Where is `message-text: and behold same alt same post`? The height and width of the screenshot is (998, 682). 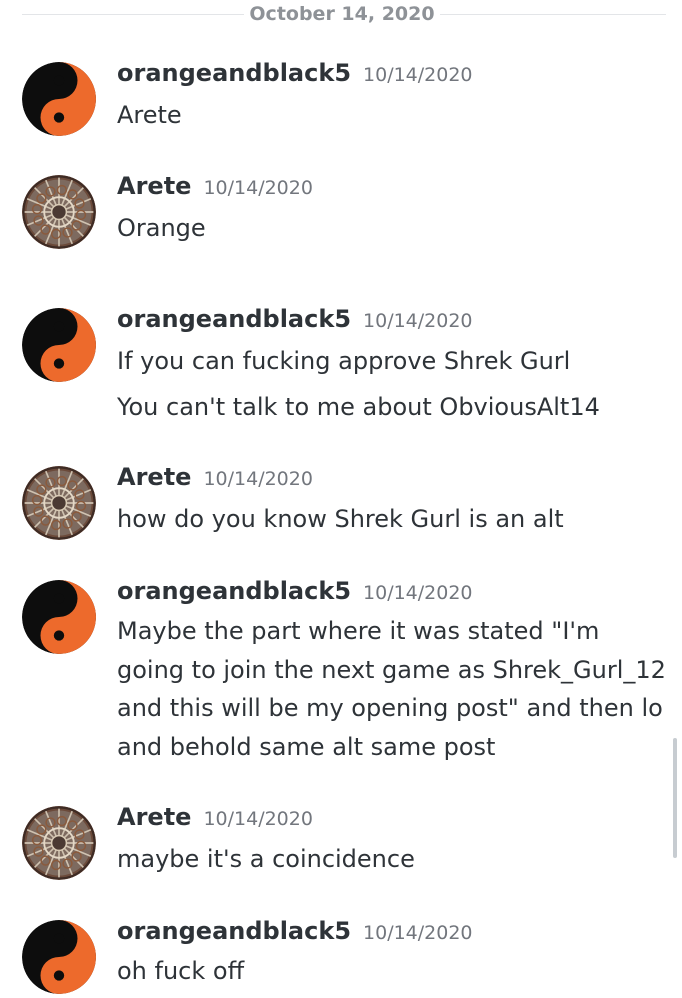 message-text: and behold same alt same post is located at coordinates (306, 747).